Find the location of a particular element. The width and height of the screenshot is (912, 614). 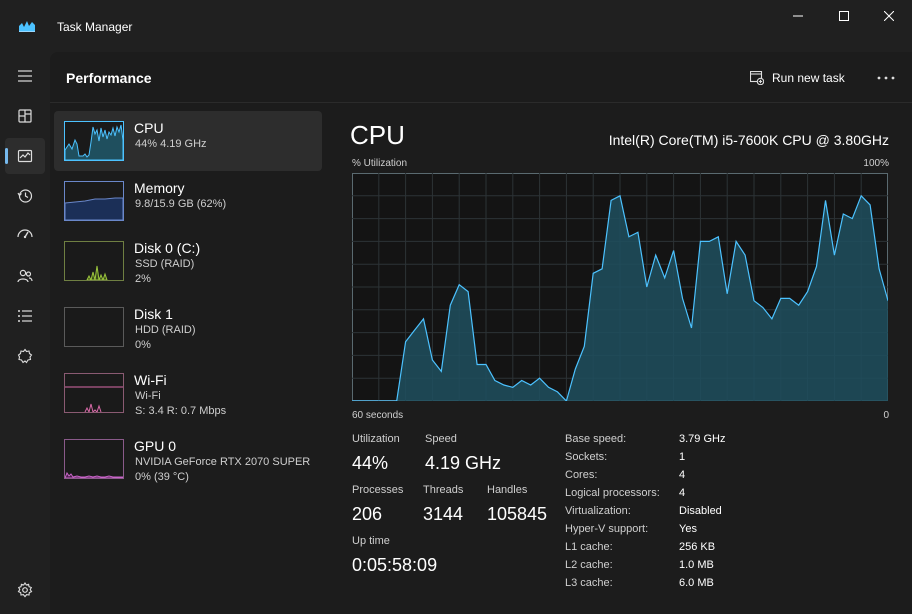

navigation-rail is located at coordinates (25, 333).